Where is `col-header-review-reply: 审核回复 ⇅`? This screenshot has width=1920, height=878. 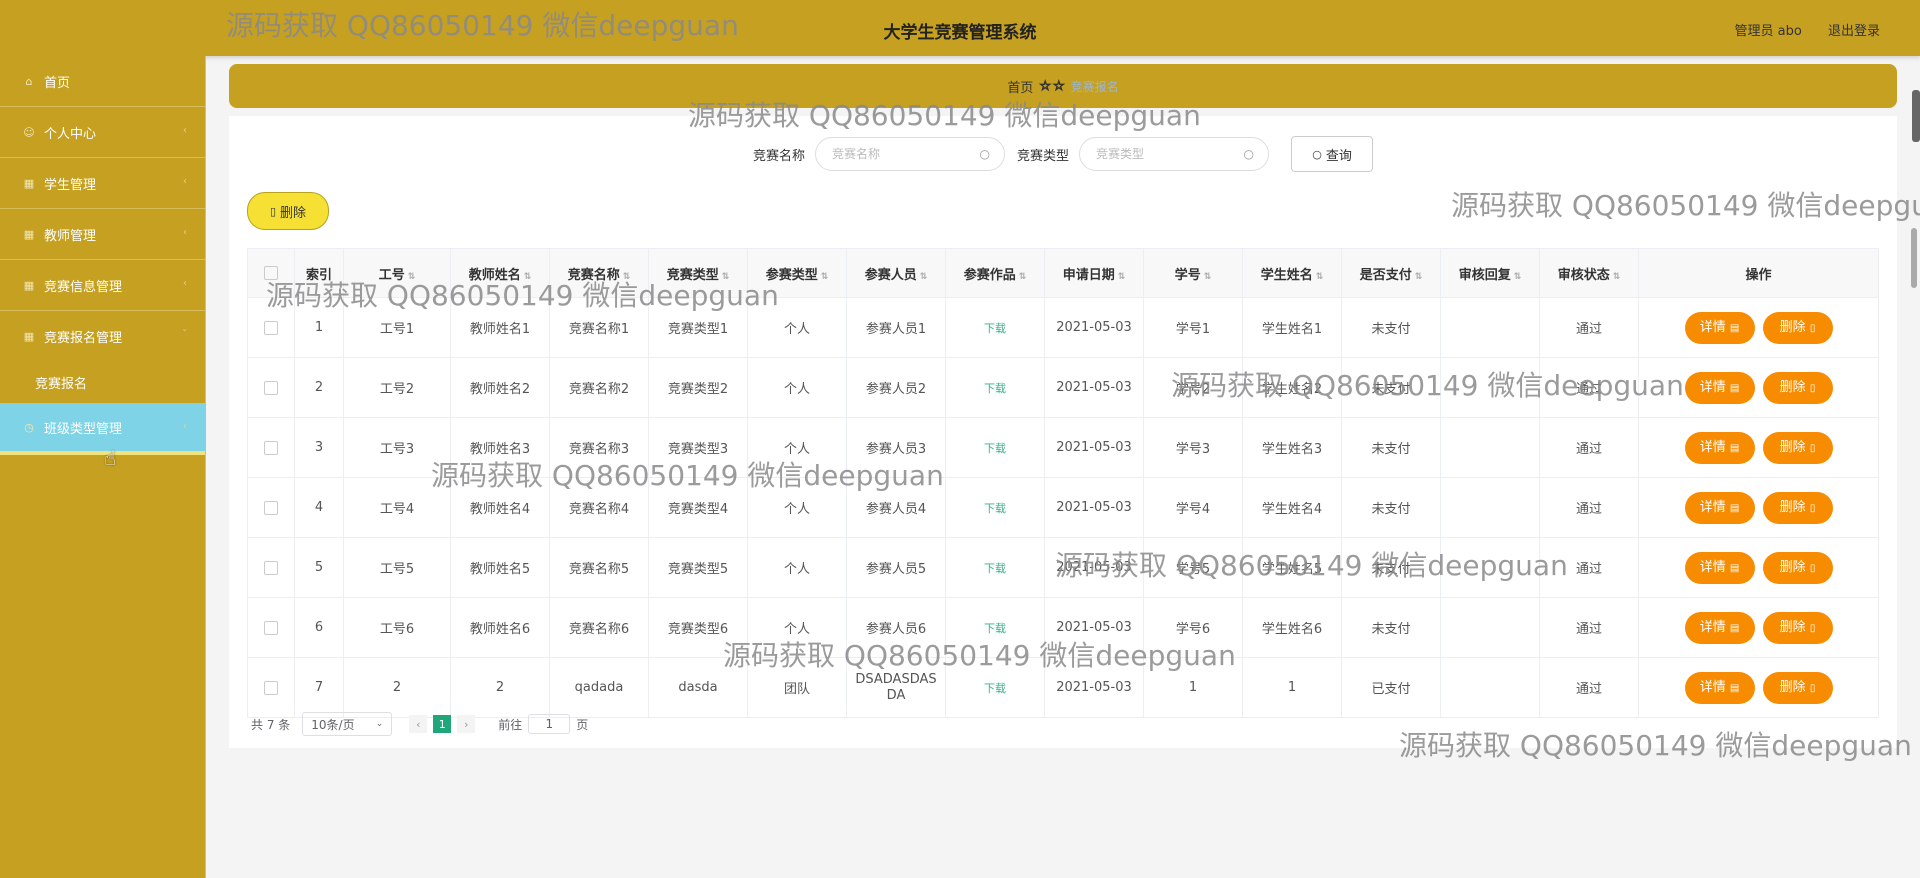 col-header-review-reply: 审核回复 ⇅ is located at coordinates (1490, 273).